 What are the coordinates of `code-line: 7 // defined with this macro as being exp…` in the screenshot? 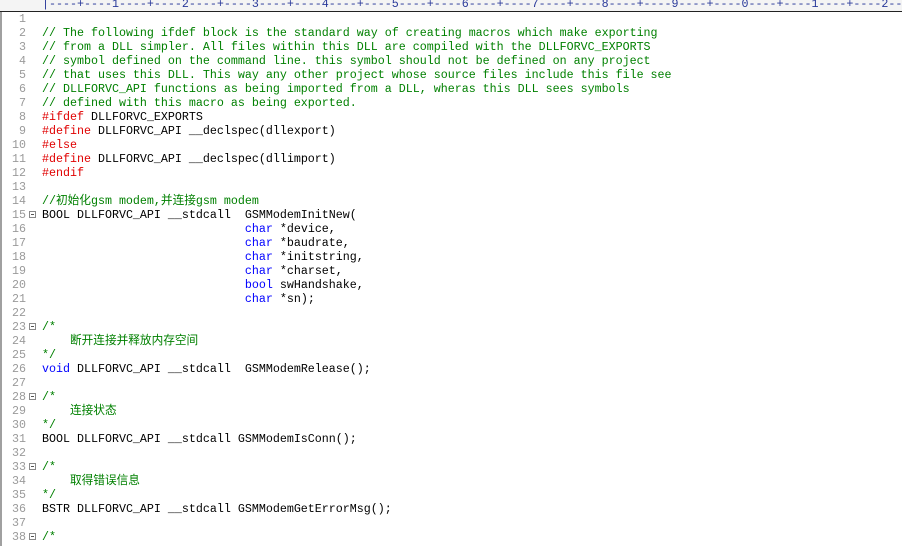 It's located at (451, 103).